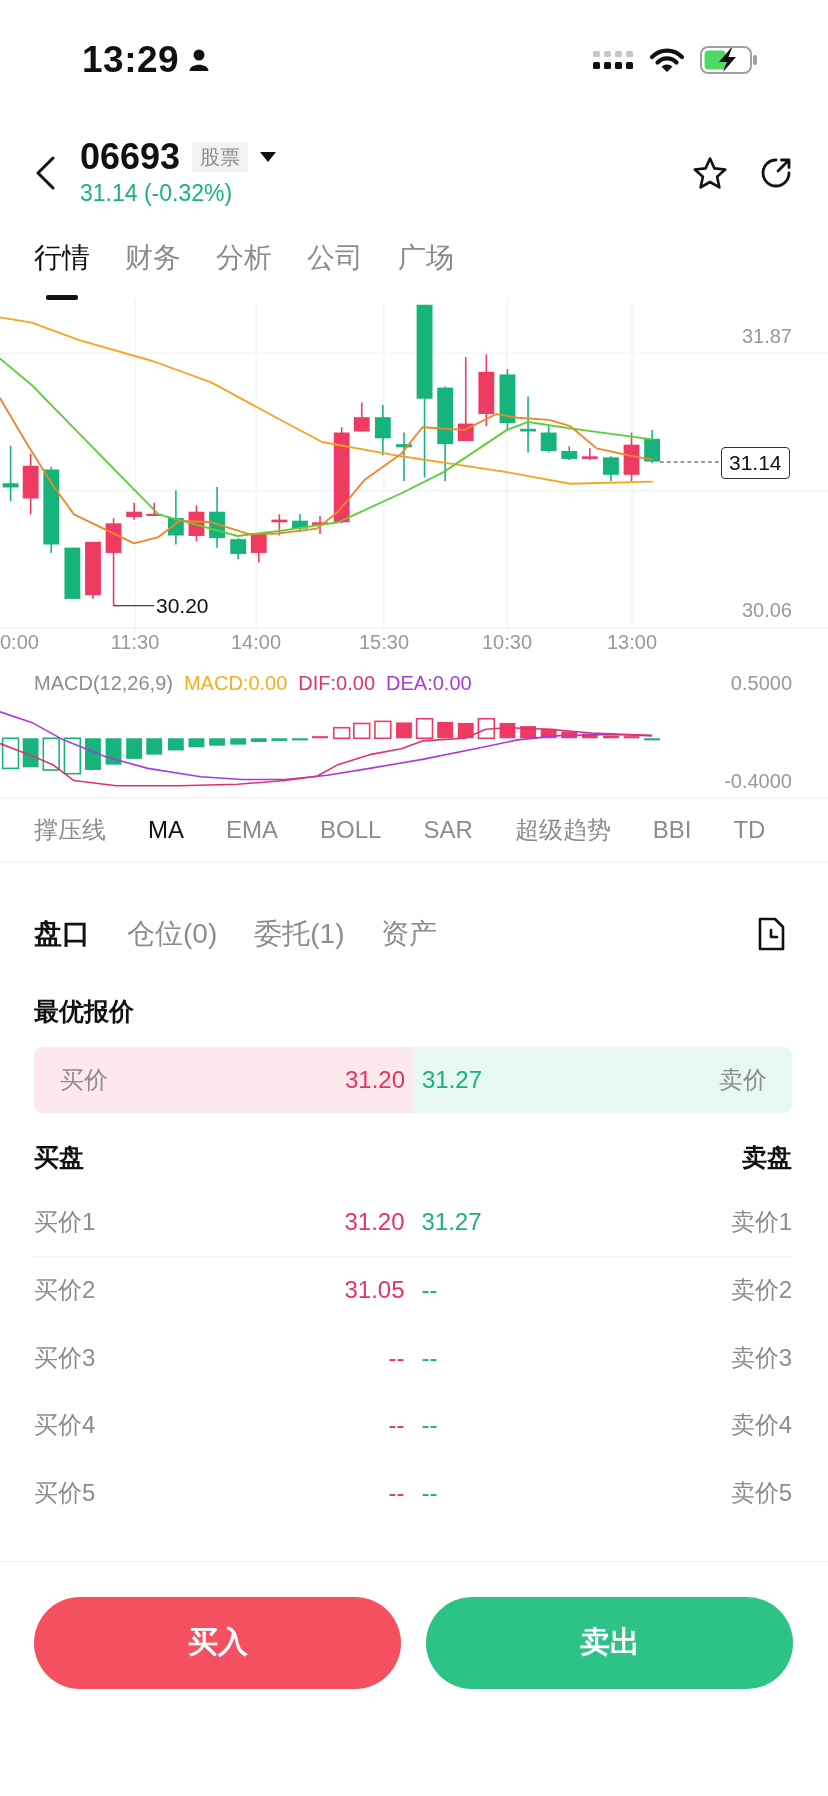 The width and height of the screenshot is (828, 1796). Describe the element at coordinates (374, 1080) in the screenshot. I see `bid-price: 31.20` at that location.